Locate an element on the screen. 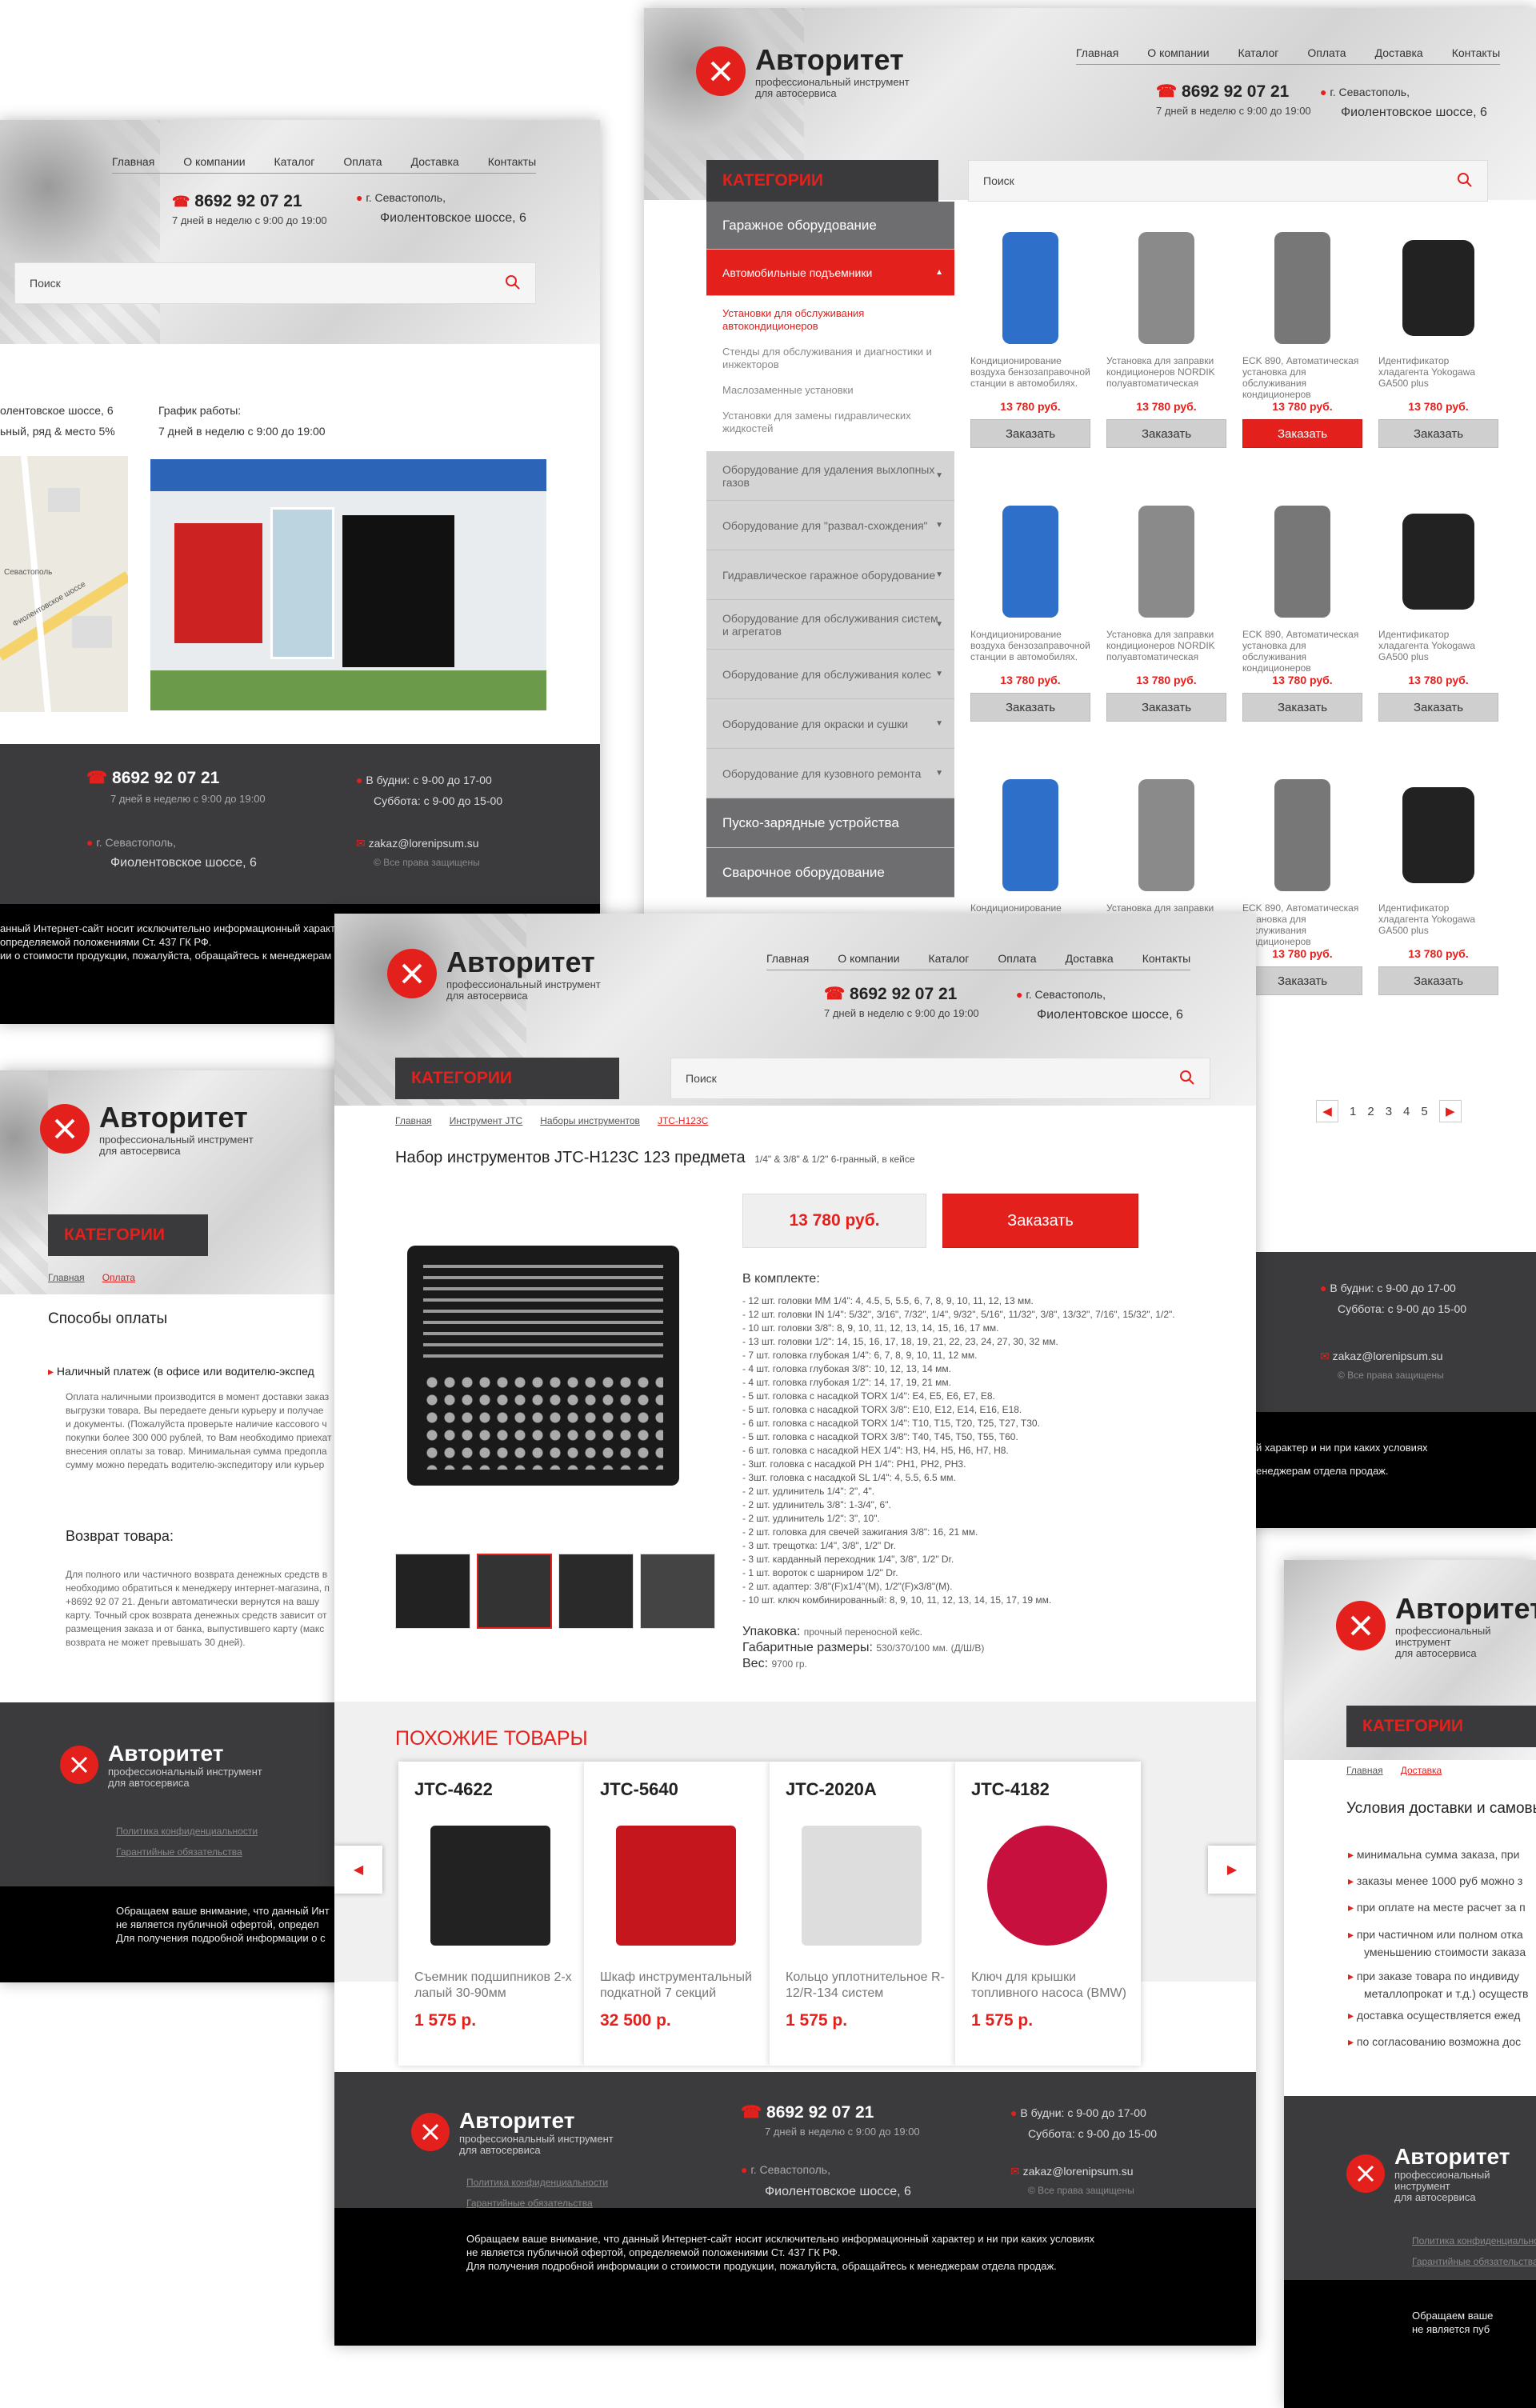 This screenshot has height=2408, width=1536. menu-item-alignment: Оборудование для "развал-схождения" ▼ is located at coordinates (830, 525).